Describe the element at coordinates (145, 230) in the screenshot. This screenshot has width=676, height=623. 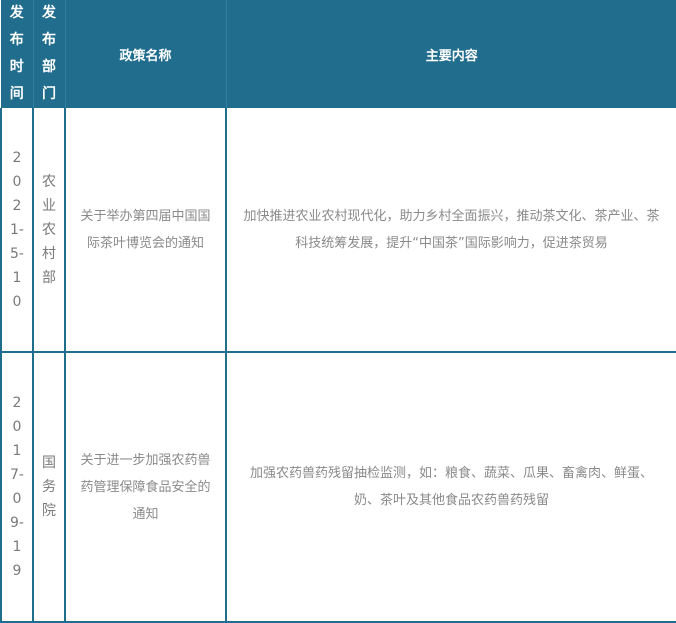
I see `cell-policy-name: 关于举办第四届中国国际茶叶博览会的通知` at that location.